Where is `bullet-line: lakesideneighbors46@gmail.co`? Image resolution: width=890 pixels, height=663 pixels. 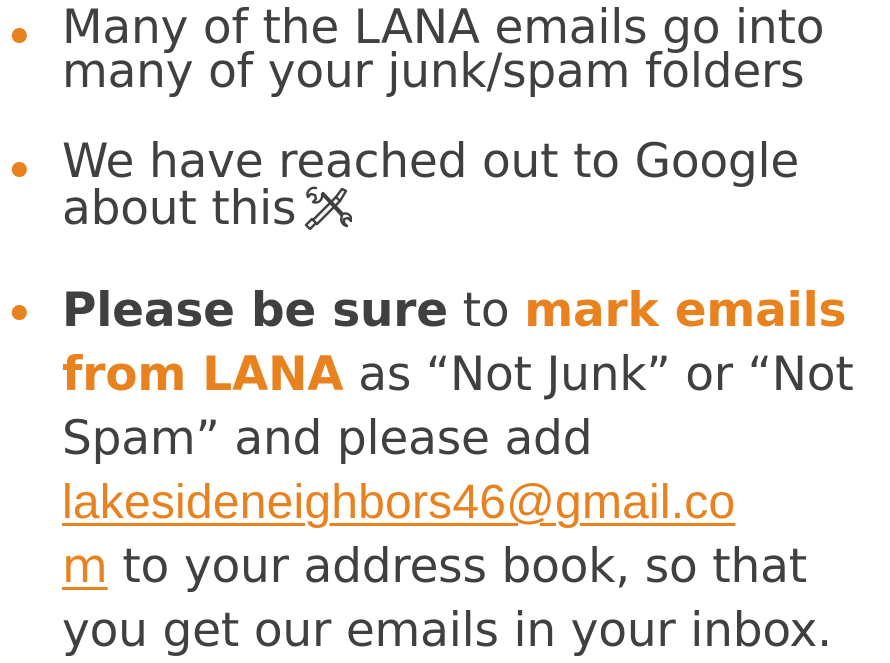
bullet-line: lakesideneighbors46@gmail.co is located at coordinates (474, 503).